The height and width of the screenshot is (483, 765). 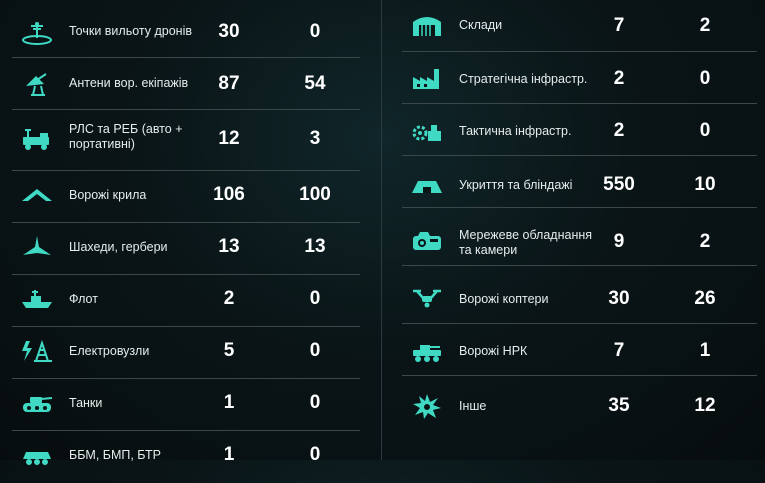 What do you see at coordinates (37, 139) in the screenshot?
I see `radar-ew-vehicle-icon` at bounding box center [37, 139].